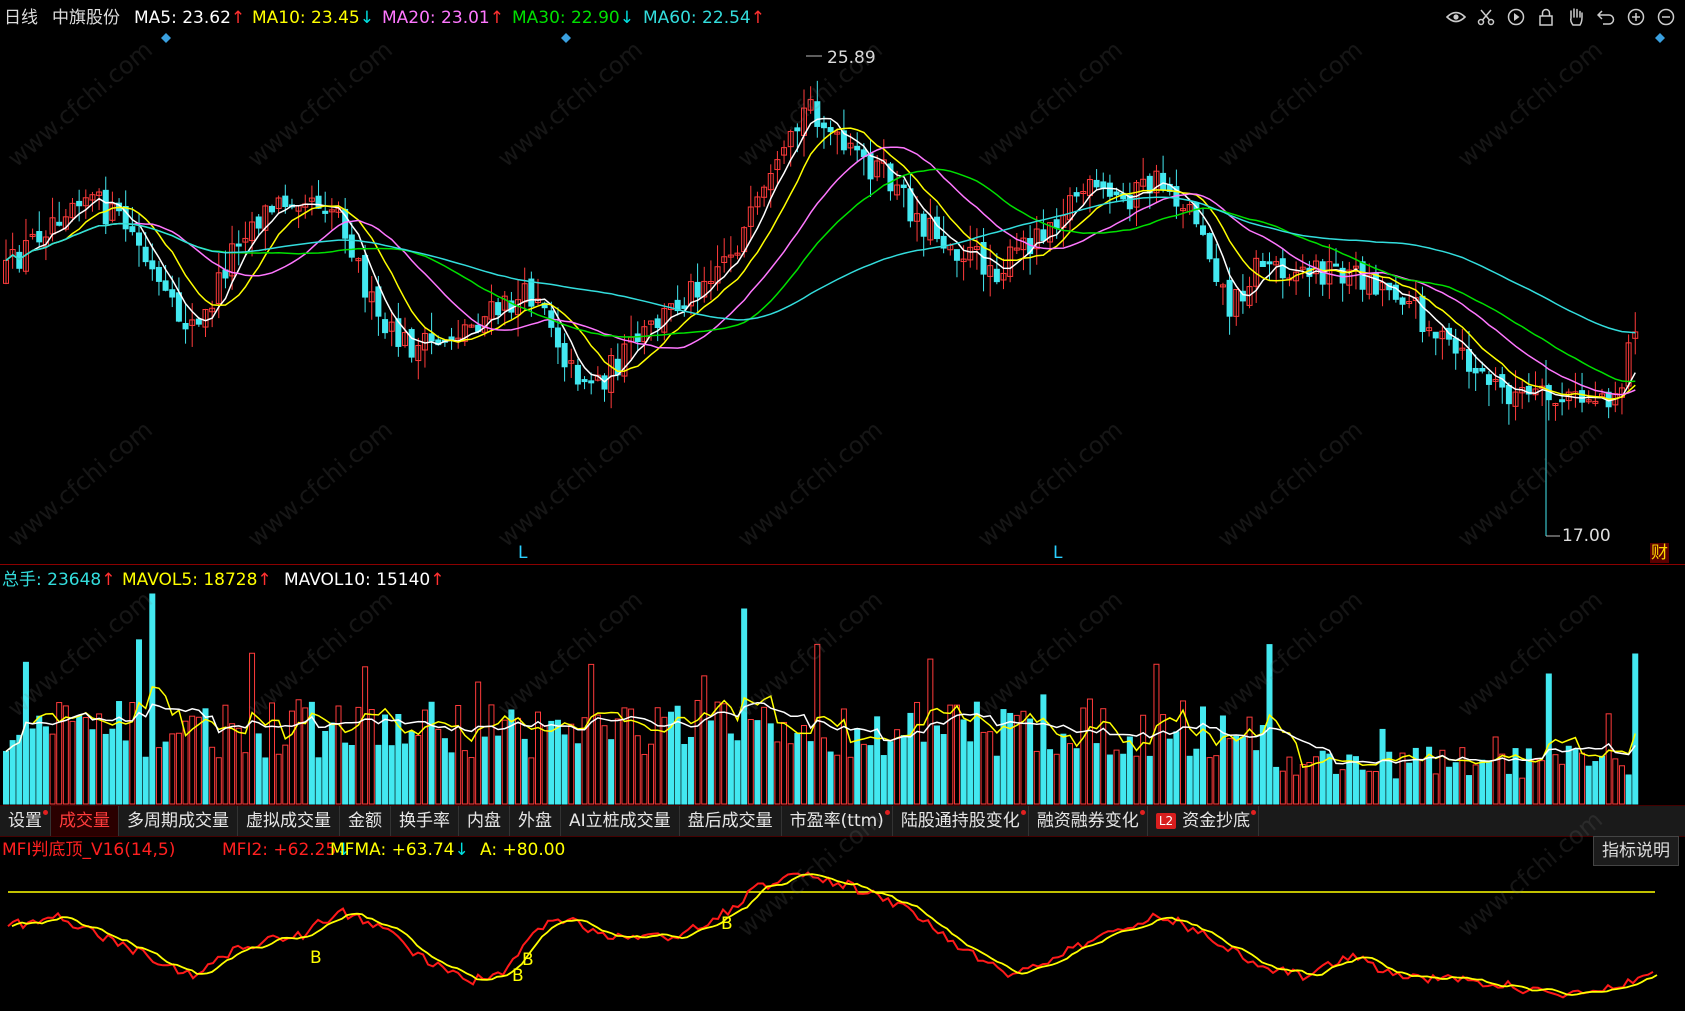 This screenshot has height=1011, width=1685. I want to click on indicator-explain-button: 指标说明, so click(1636, 851).